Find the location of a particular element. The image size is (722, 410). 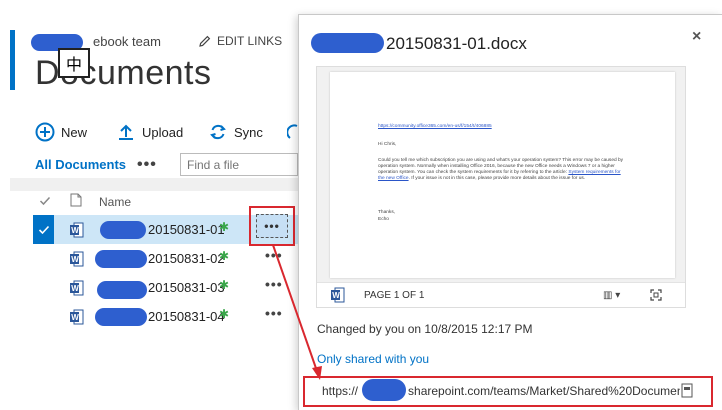

edit-links-label: EDIT LINKS is located at coordinates (250, 41).